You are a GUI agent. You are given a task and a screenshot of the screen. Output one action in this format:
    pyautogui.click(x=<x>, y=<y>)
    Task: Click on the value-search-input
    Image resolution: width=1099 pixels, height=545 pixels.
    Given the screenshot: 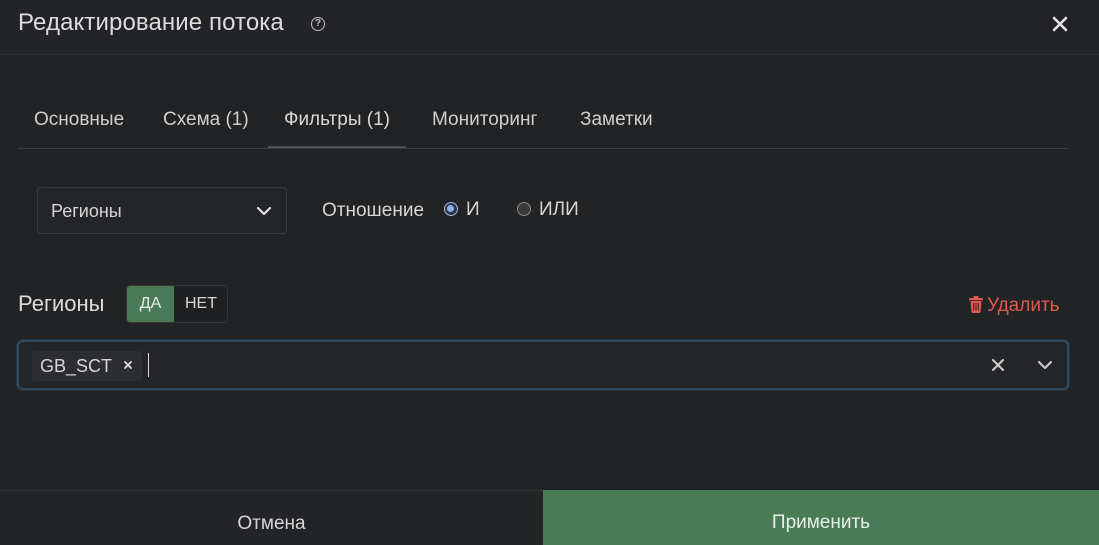 What is the action you would take?
    pyautogui.click(x=553, y=366)
    